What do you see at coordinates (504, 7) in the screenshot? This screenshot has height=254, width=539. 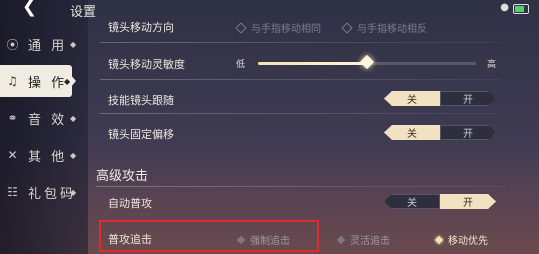 I see `wifi-icon: ●` at bounding box center [504, 7].